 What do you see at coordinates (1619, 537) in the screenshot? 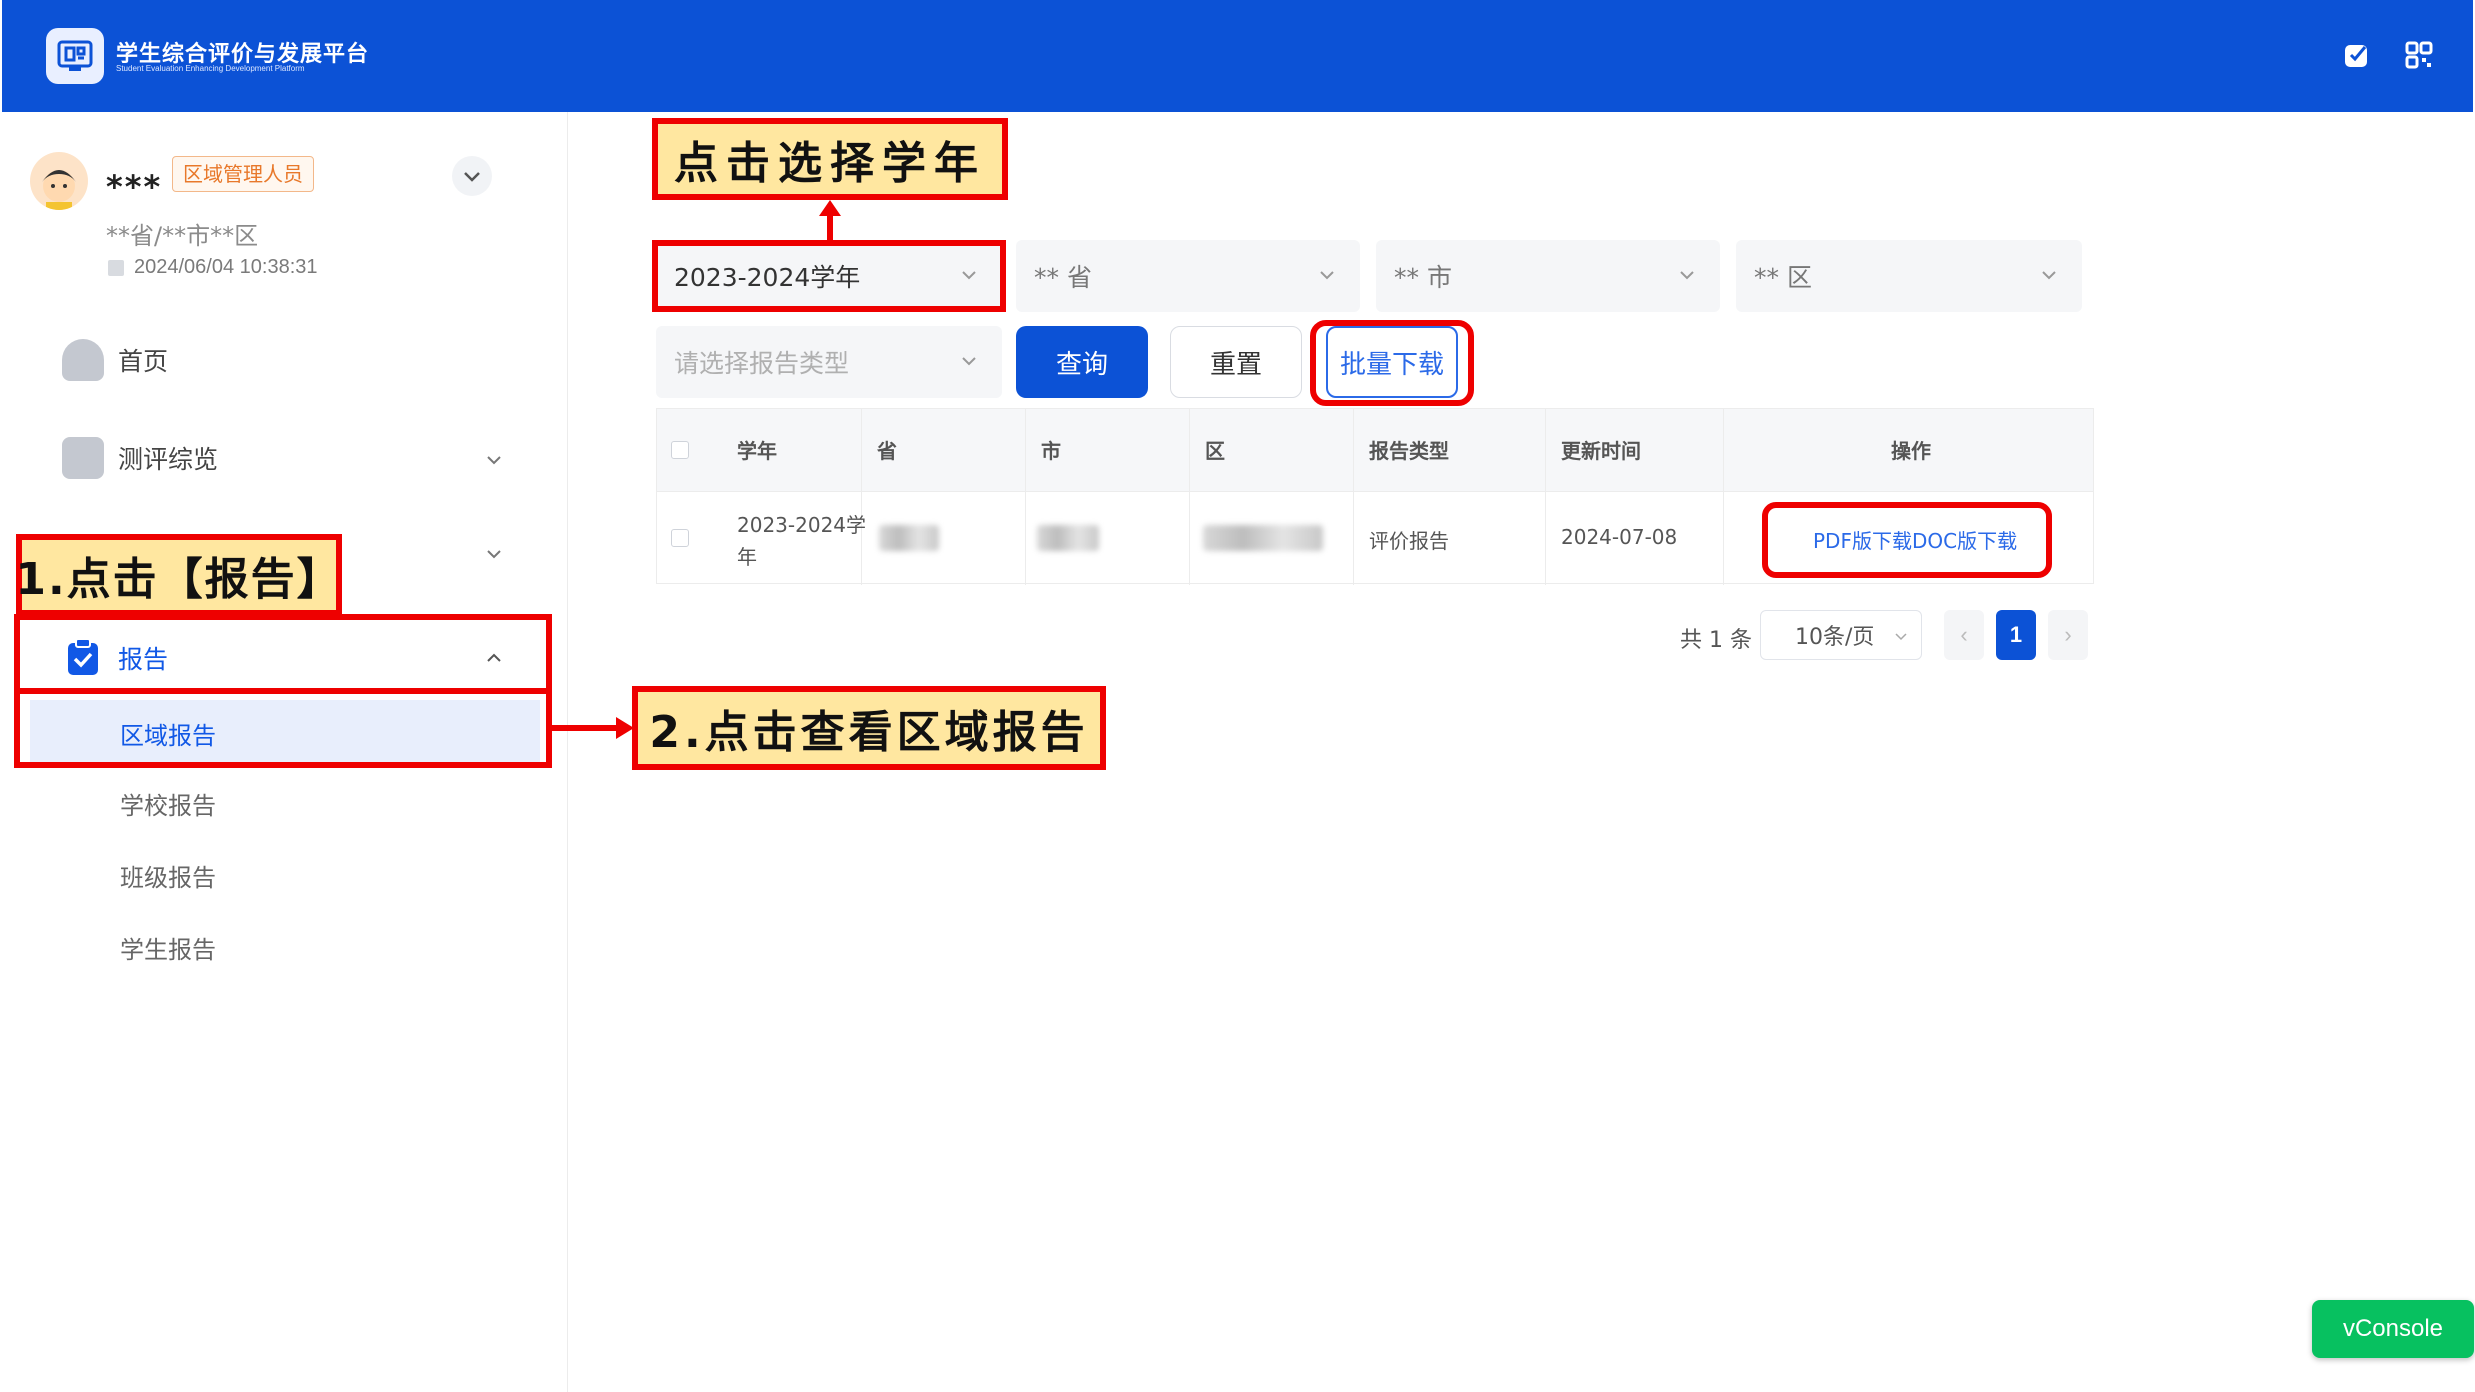
I see `cell-updated: 2024-07-08` at bounding box center [1619, 537].